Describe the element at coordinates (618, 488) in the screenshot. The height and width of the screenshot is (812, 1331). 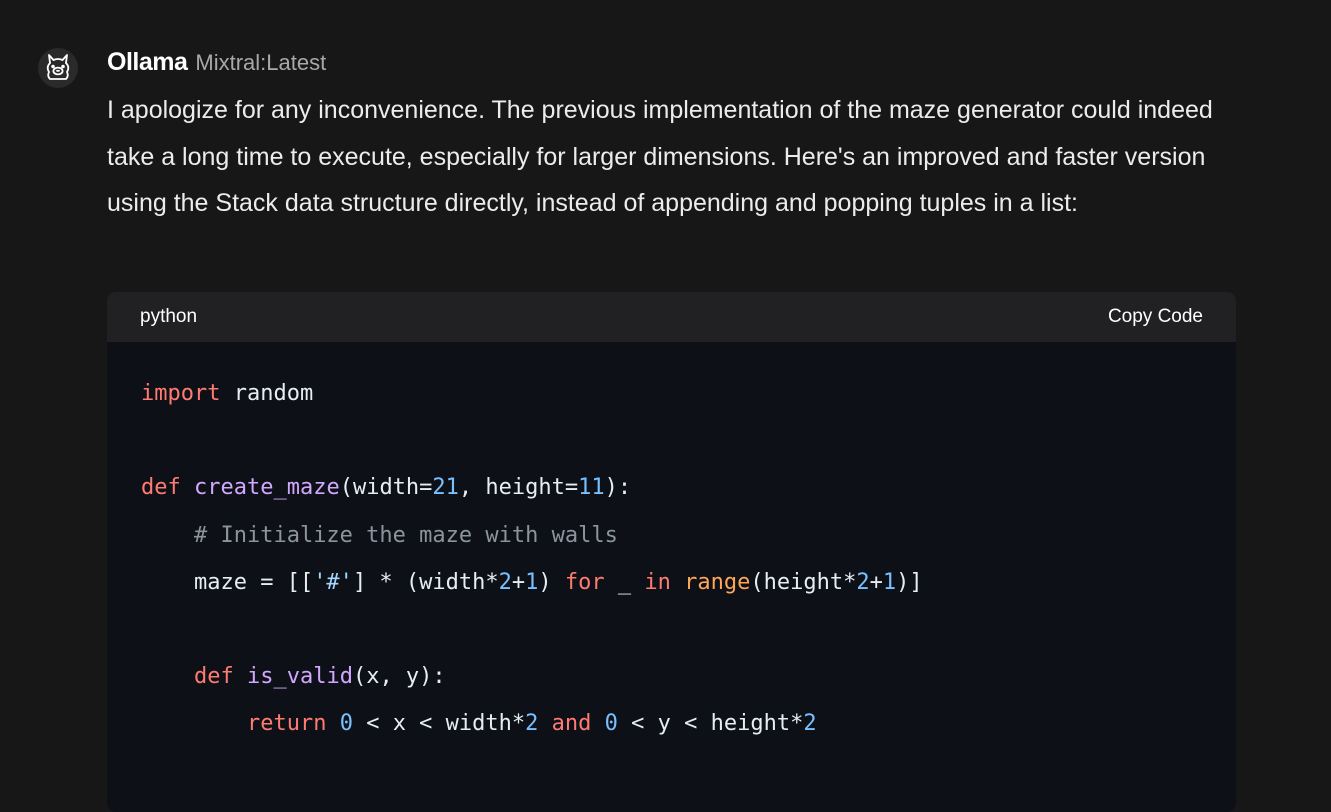
I see `code-token: ):` at that location.